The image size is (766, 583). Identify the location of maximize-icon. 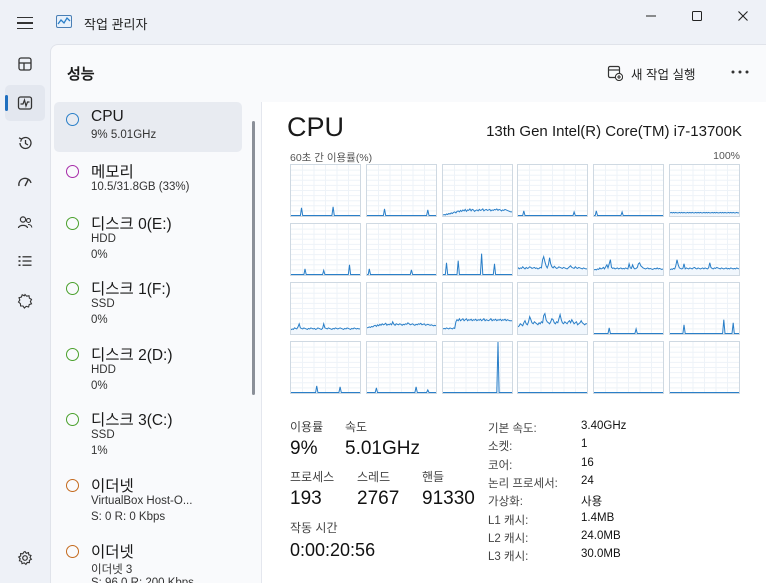
(697, 16).